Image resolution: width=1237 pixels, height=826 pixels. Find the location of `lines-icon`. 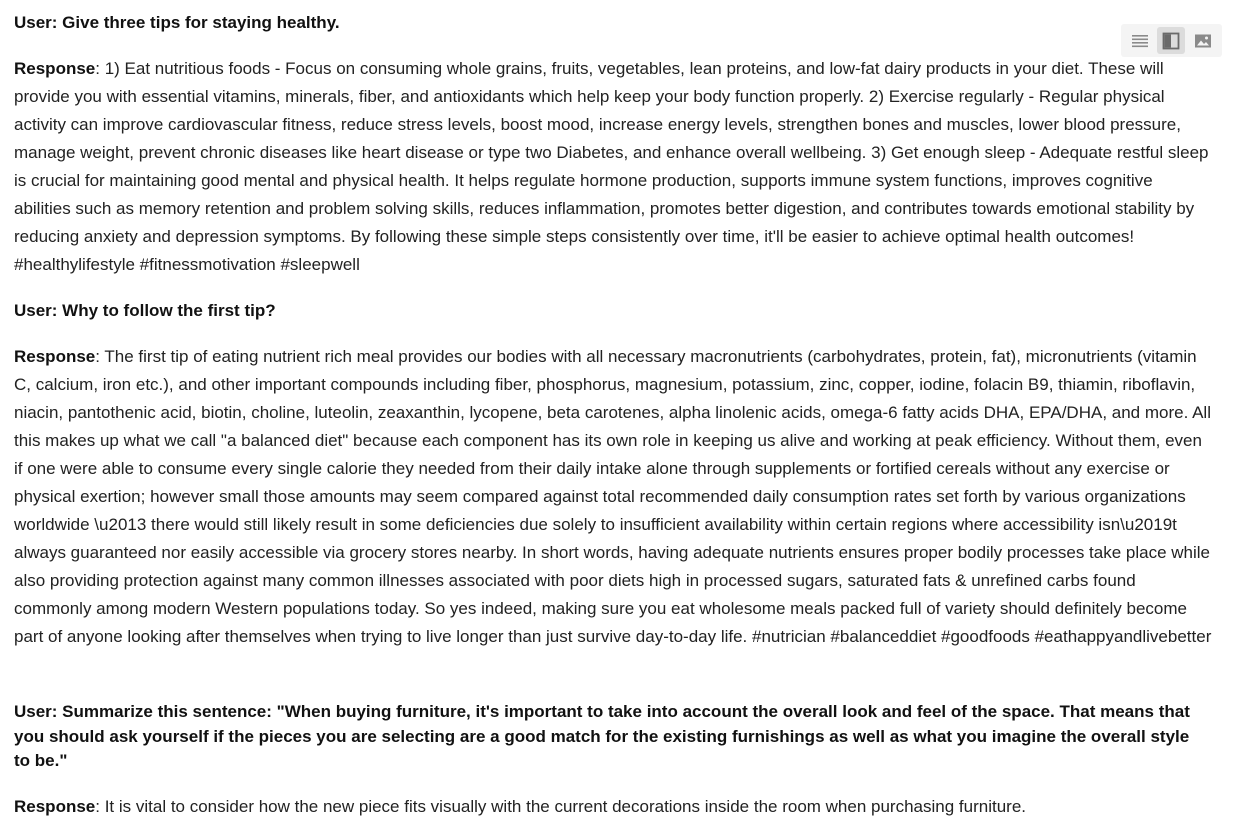

lines-icon is located at coordinates (1139, 40).